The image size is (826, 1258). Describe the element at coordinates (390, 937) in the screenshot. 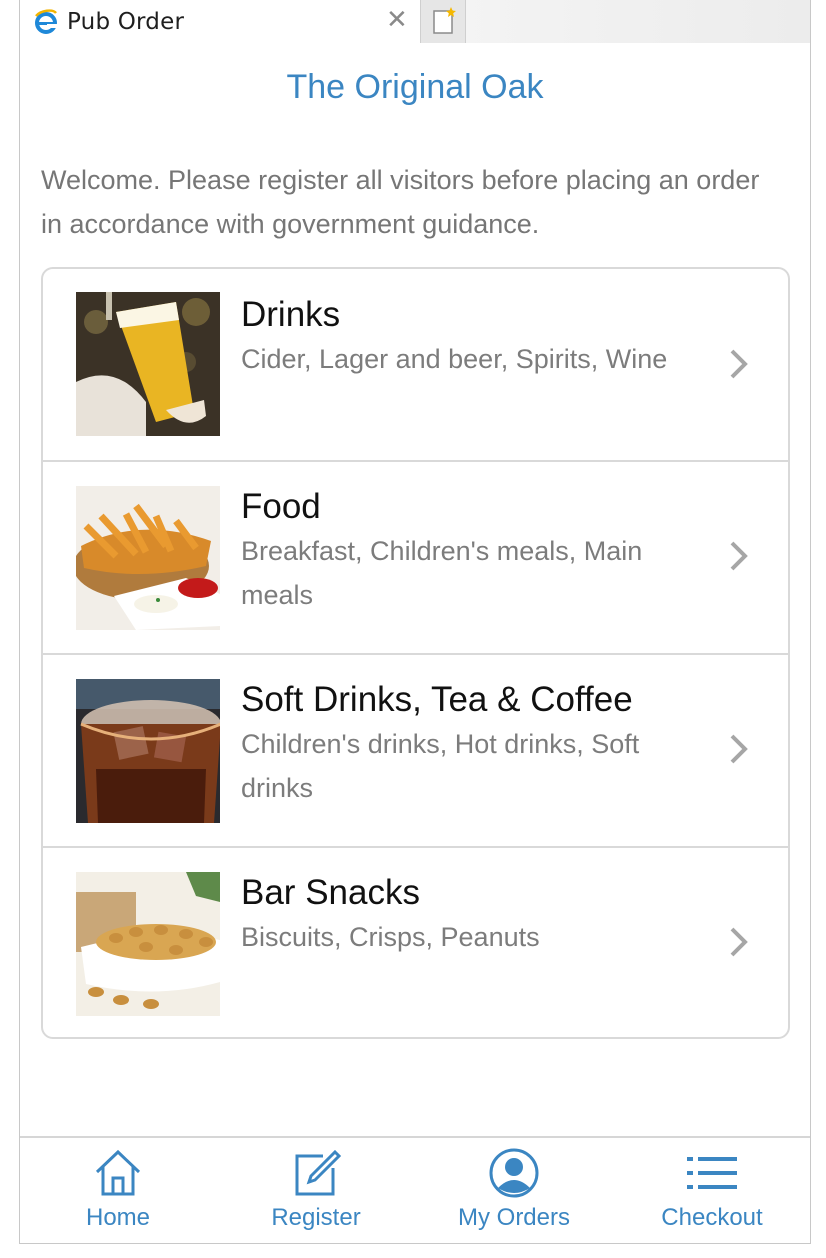

I see `category-subtitle: Biscuits, Crisps, Peanuts` at that location.